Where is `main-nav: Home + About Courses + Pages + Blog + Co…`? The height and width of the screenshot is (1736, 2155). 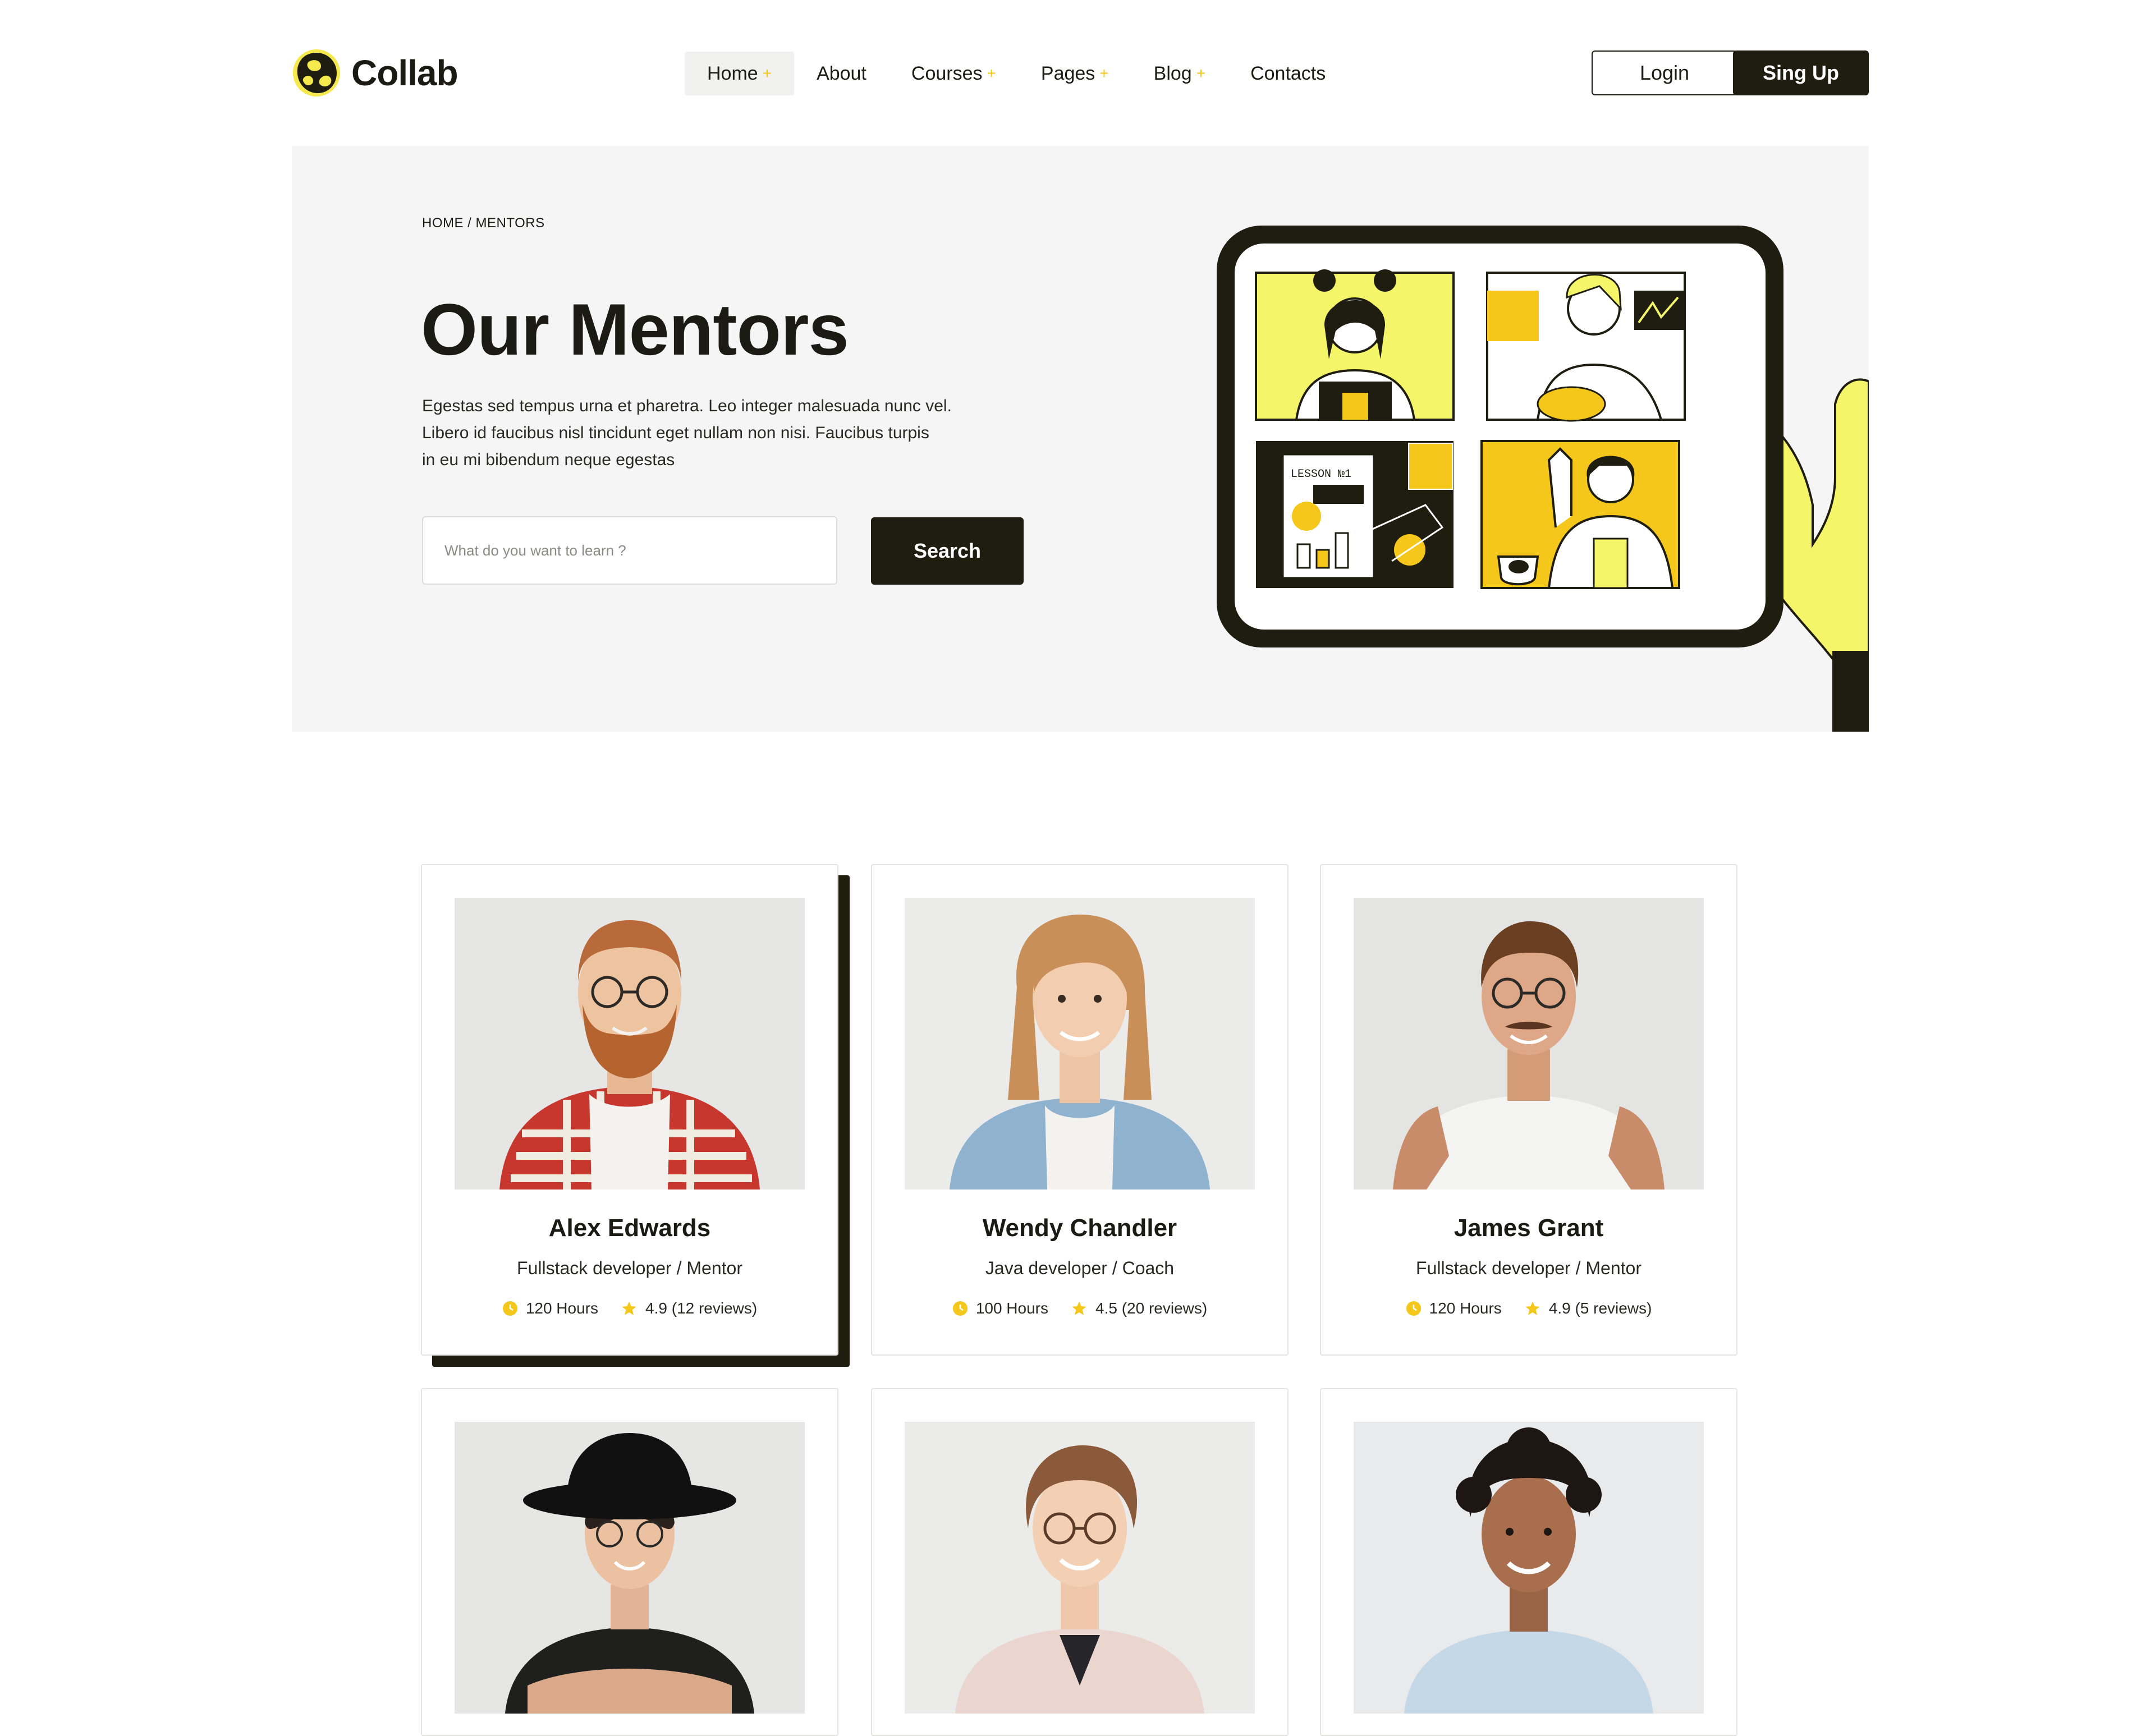 main-nav: Home + About Courses + Pages + Blog + Co… is located at coordinates (1016, 73).